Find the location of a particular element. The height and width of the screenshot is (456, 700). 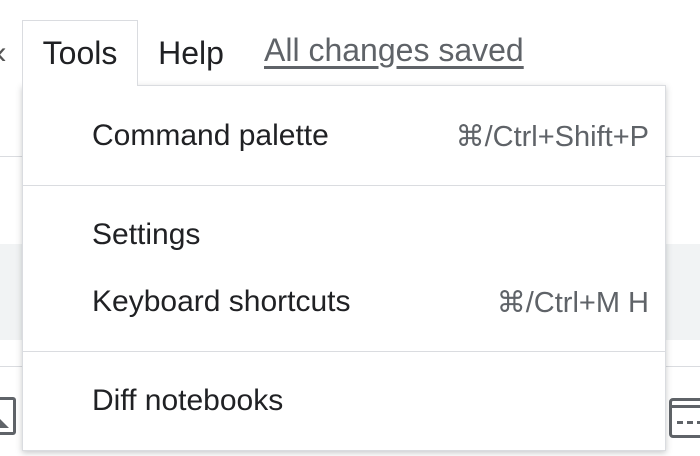

menu-item-keyboard-shortcuts: Keyboard shortcuts ⌘/Ctrl+M H is located at coordinates (344, 302).